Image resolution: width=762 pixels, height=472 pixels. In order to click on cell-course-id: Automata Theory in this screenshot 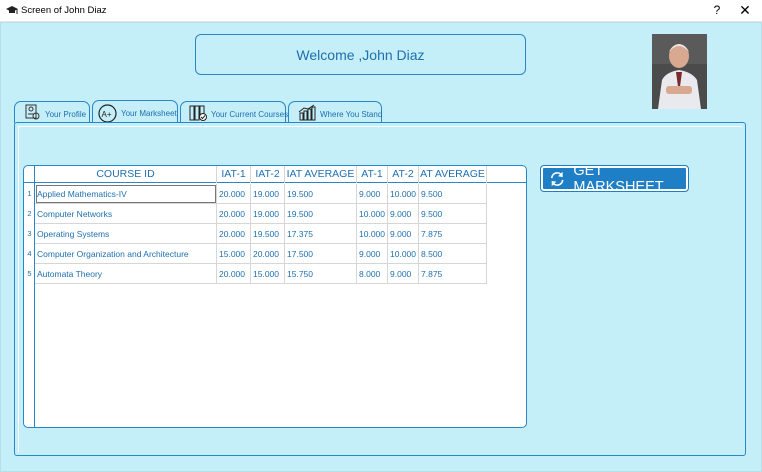, I will do `click(126, 274)`.